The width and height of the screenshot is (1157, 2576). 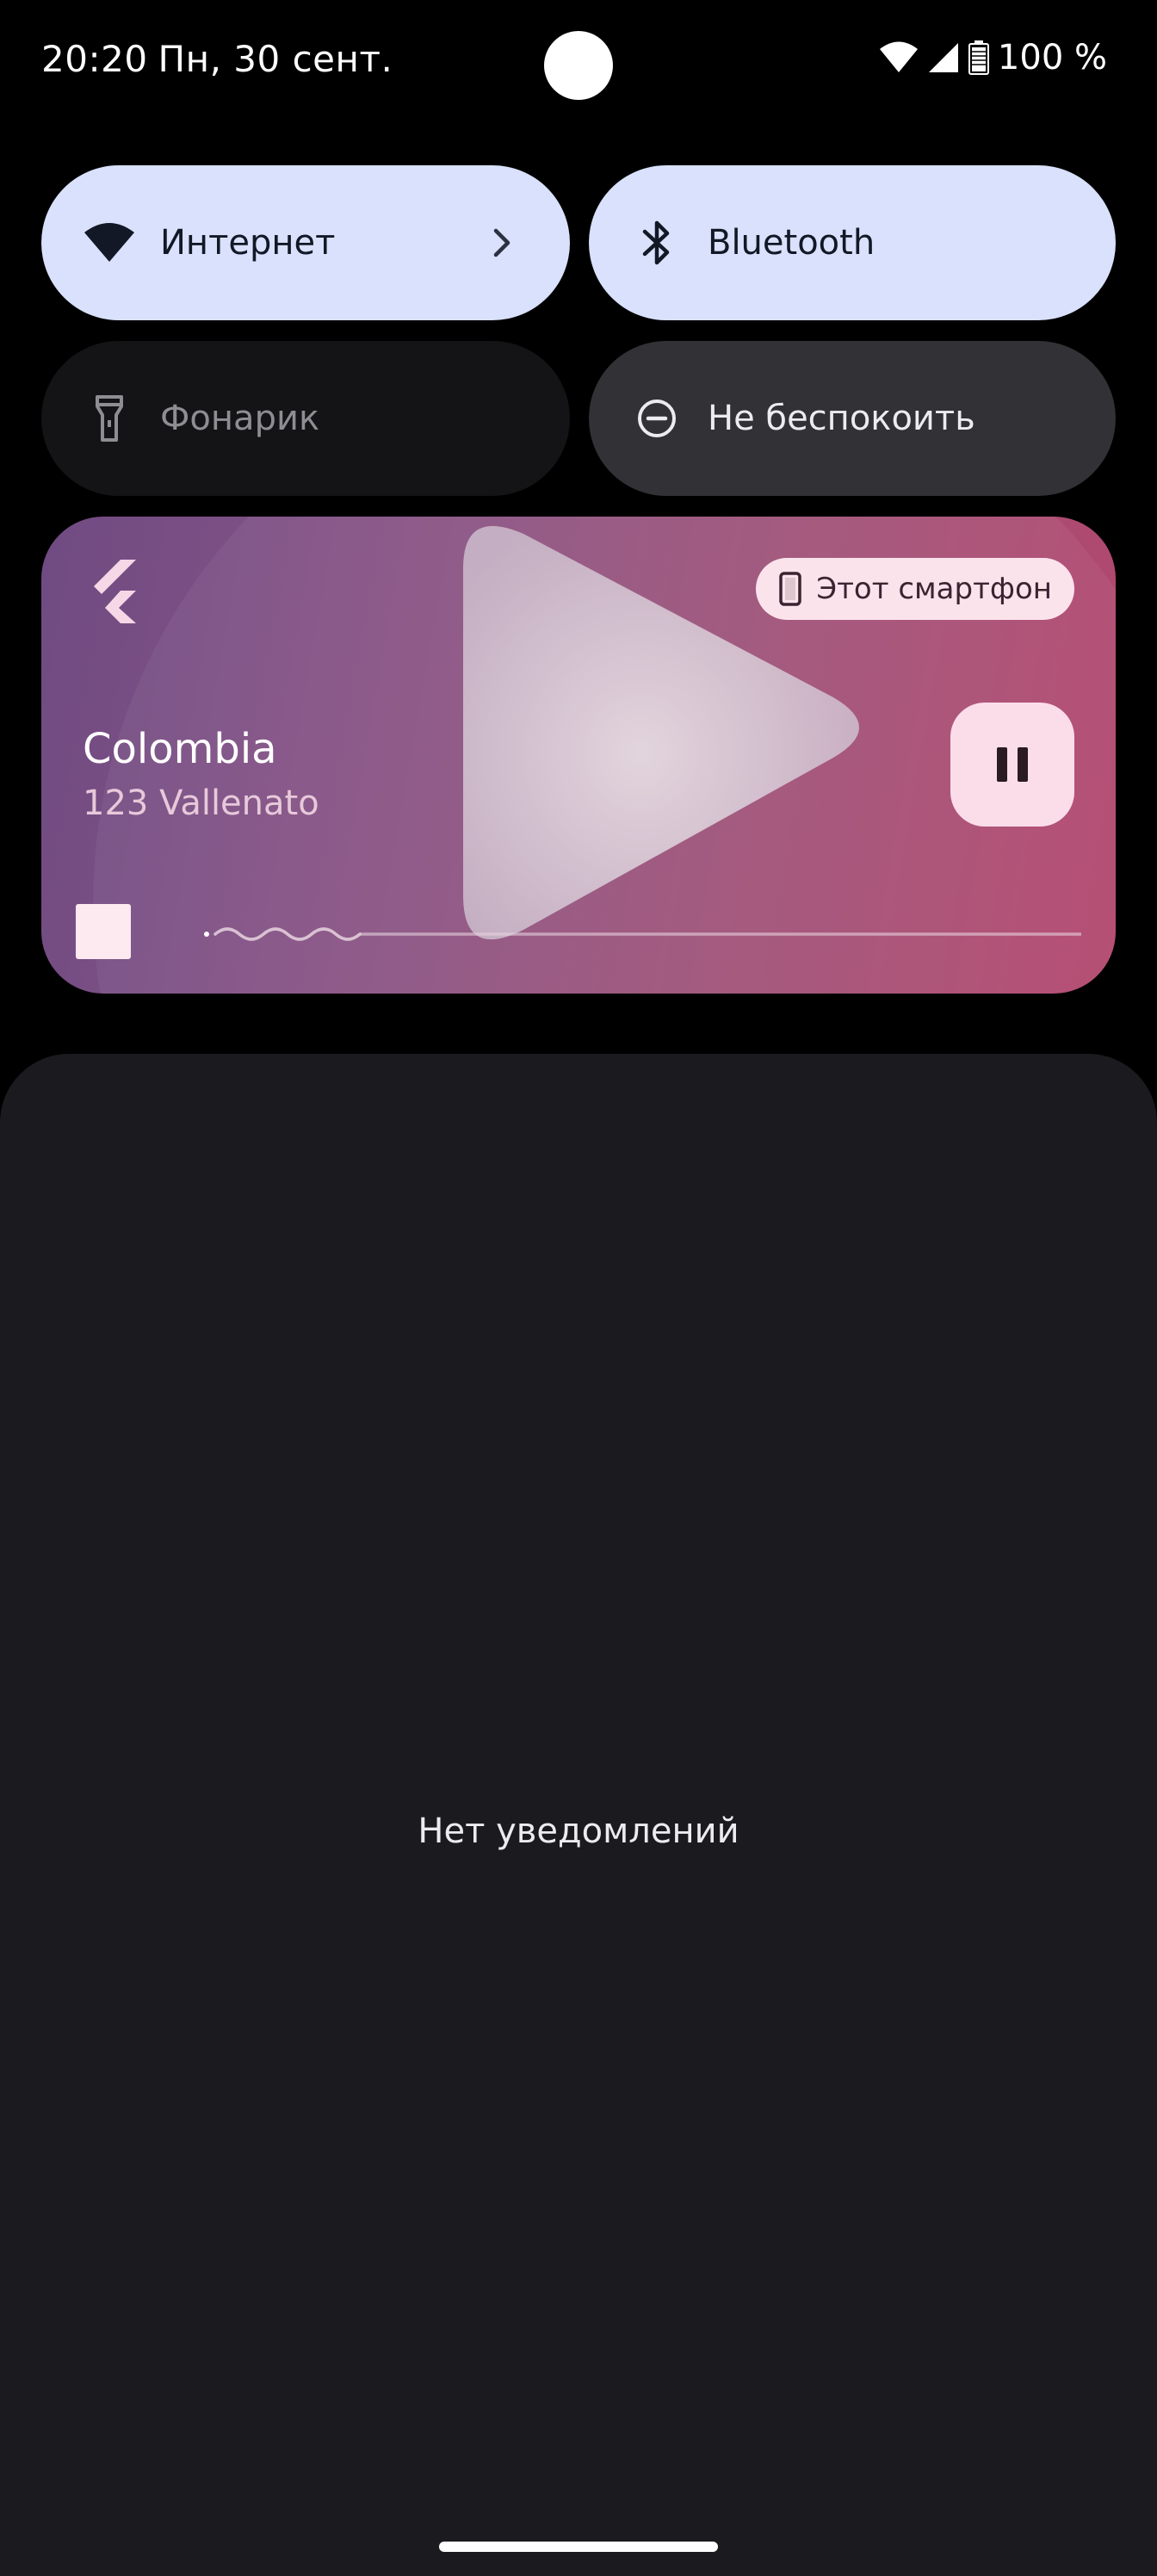 What do you see at coordinates (94, 59) in the screenshot?
I see `status-time: 20:20` at bounding box center [94, 59].